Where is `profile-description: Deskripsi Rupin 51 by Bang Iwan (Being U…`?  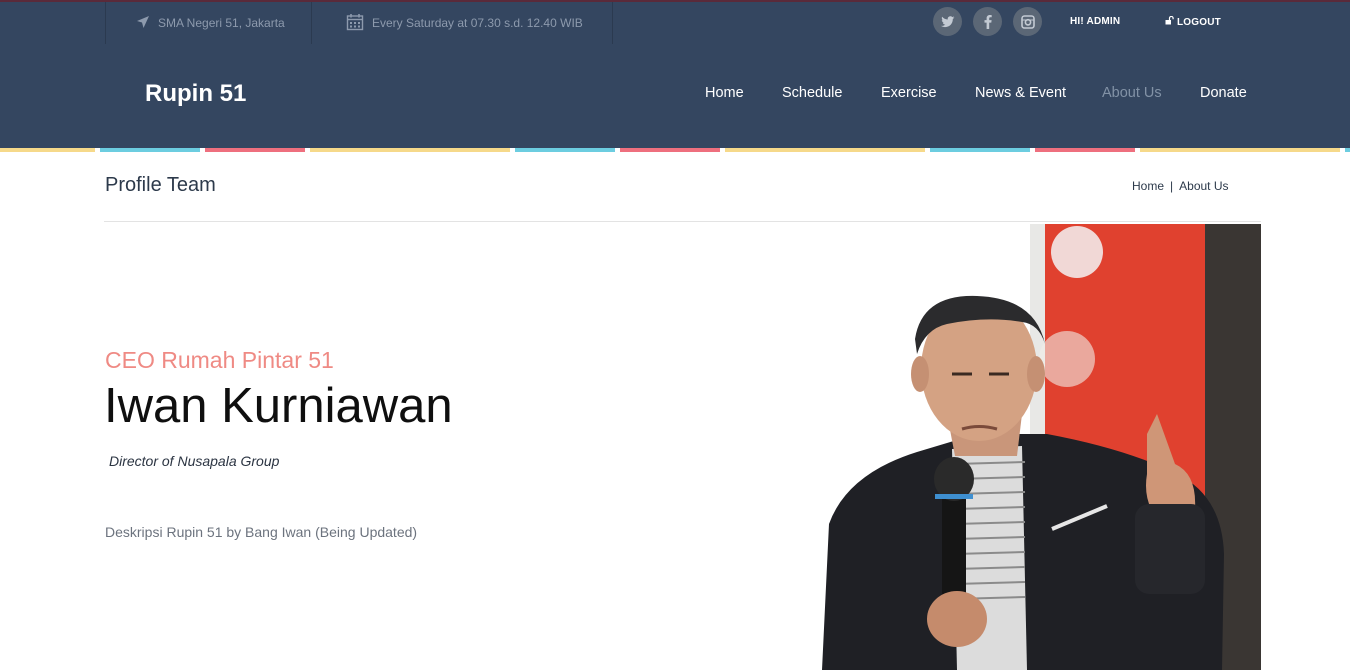 profile-description: Deskripsi Rupin 51 by Bang Iwan (Being U… is located at coordinates (261, 532).